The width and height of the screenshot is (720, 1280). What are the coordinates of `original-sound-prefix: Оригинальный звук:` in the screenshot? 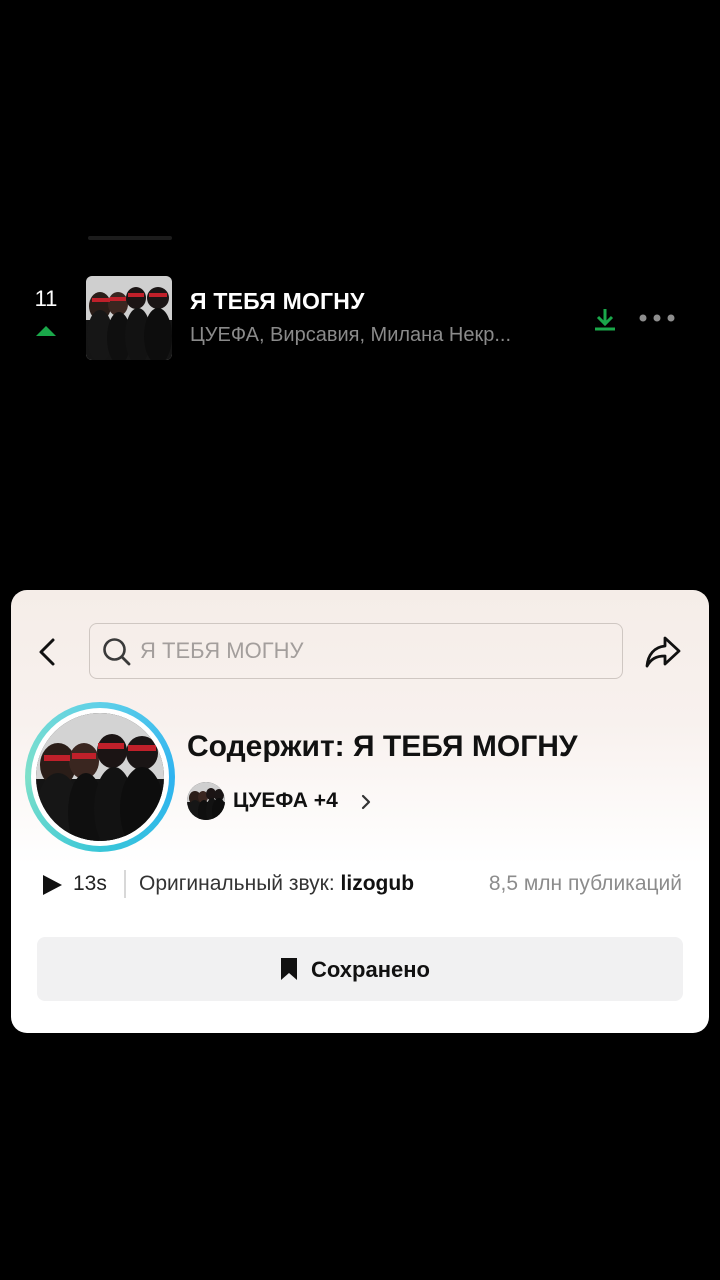 It's located at (240, 883).